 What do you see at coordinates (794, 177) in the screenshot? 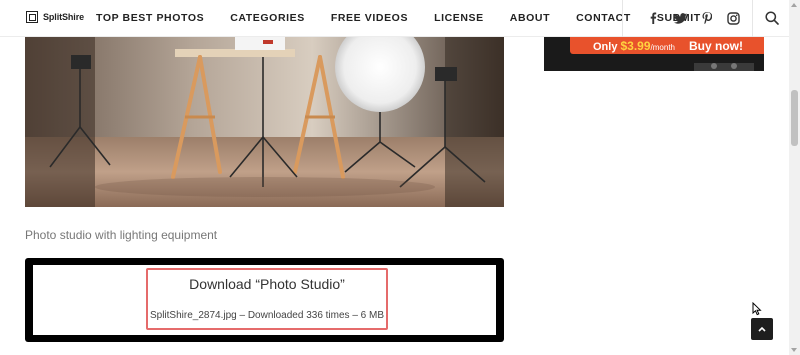
I see `page-scrollbar` at bounding box center [794, 177].